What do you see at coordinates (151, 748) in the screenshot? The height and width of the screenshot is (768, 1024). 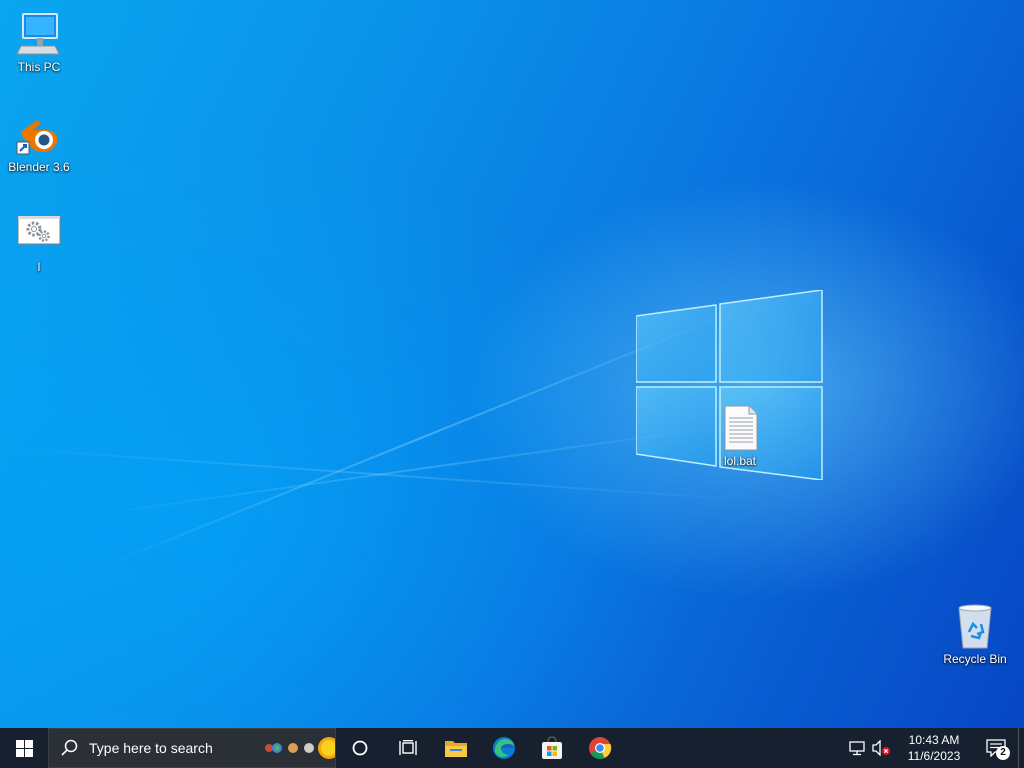 I see `search-placeholder: Type here to search` at bounding box center [151, 748].